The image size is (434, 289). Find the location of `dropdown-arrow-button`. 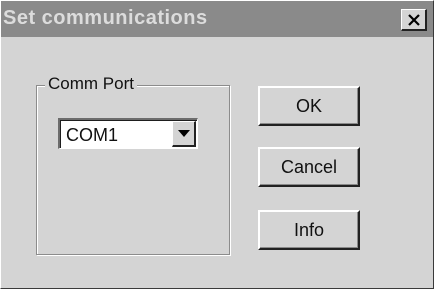

dropdown-arrow-button is located at coordinates (184, 134).